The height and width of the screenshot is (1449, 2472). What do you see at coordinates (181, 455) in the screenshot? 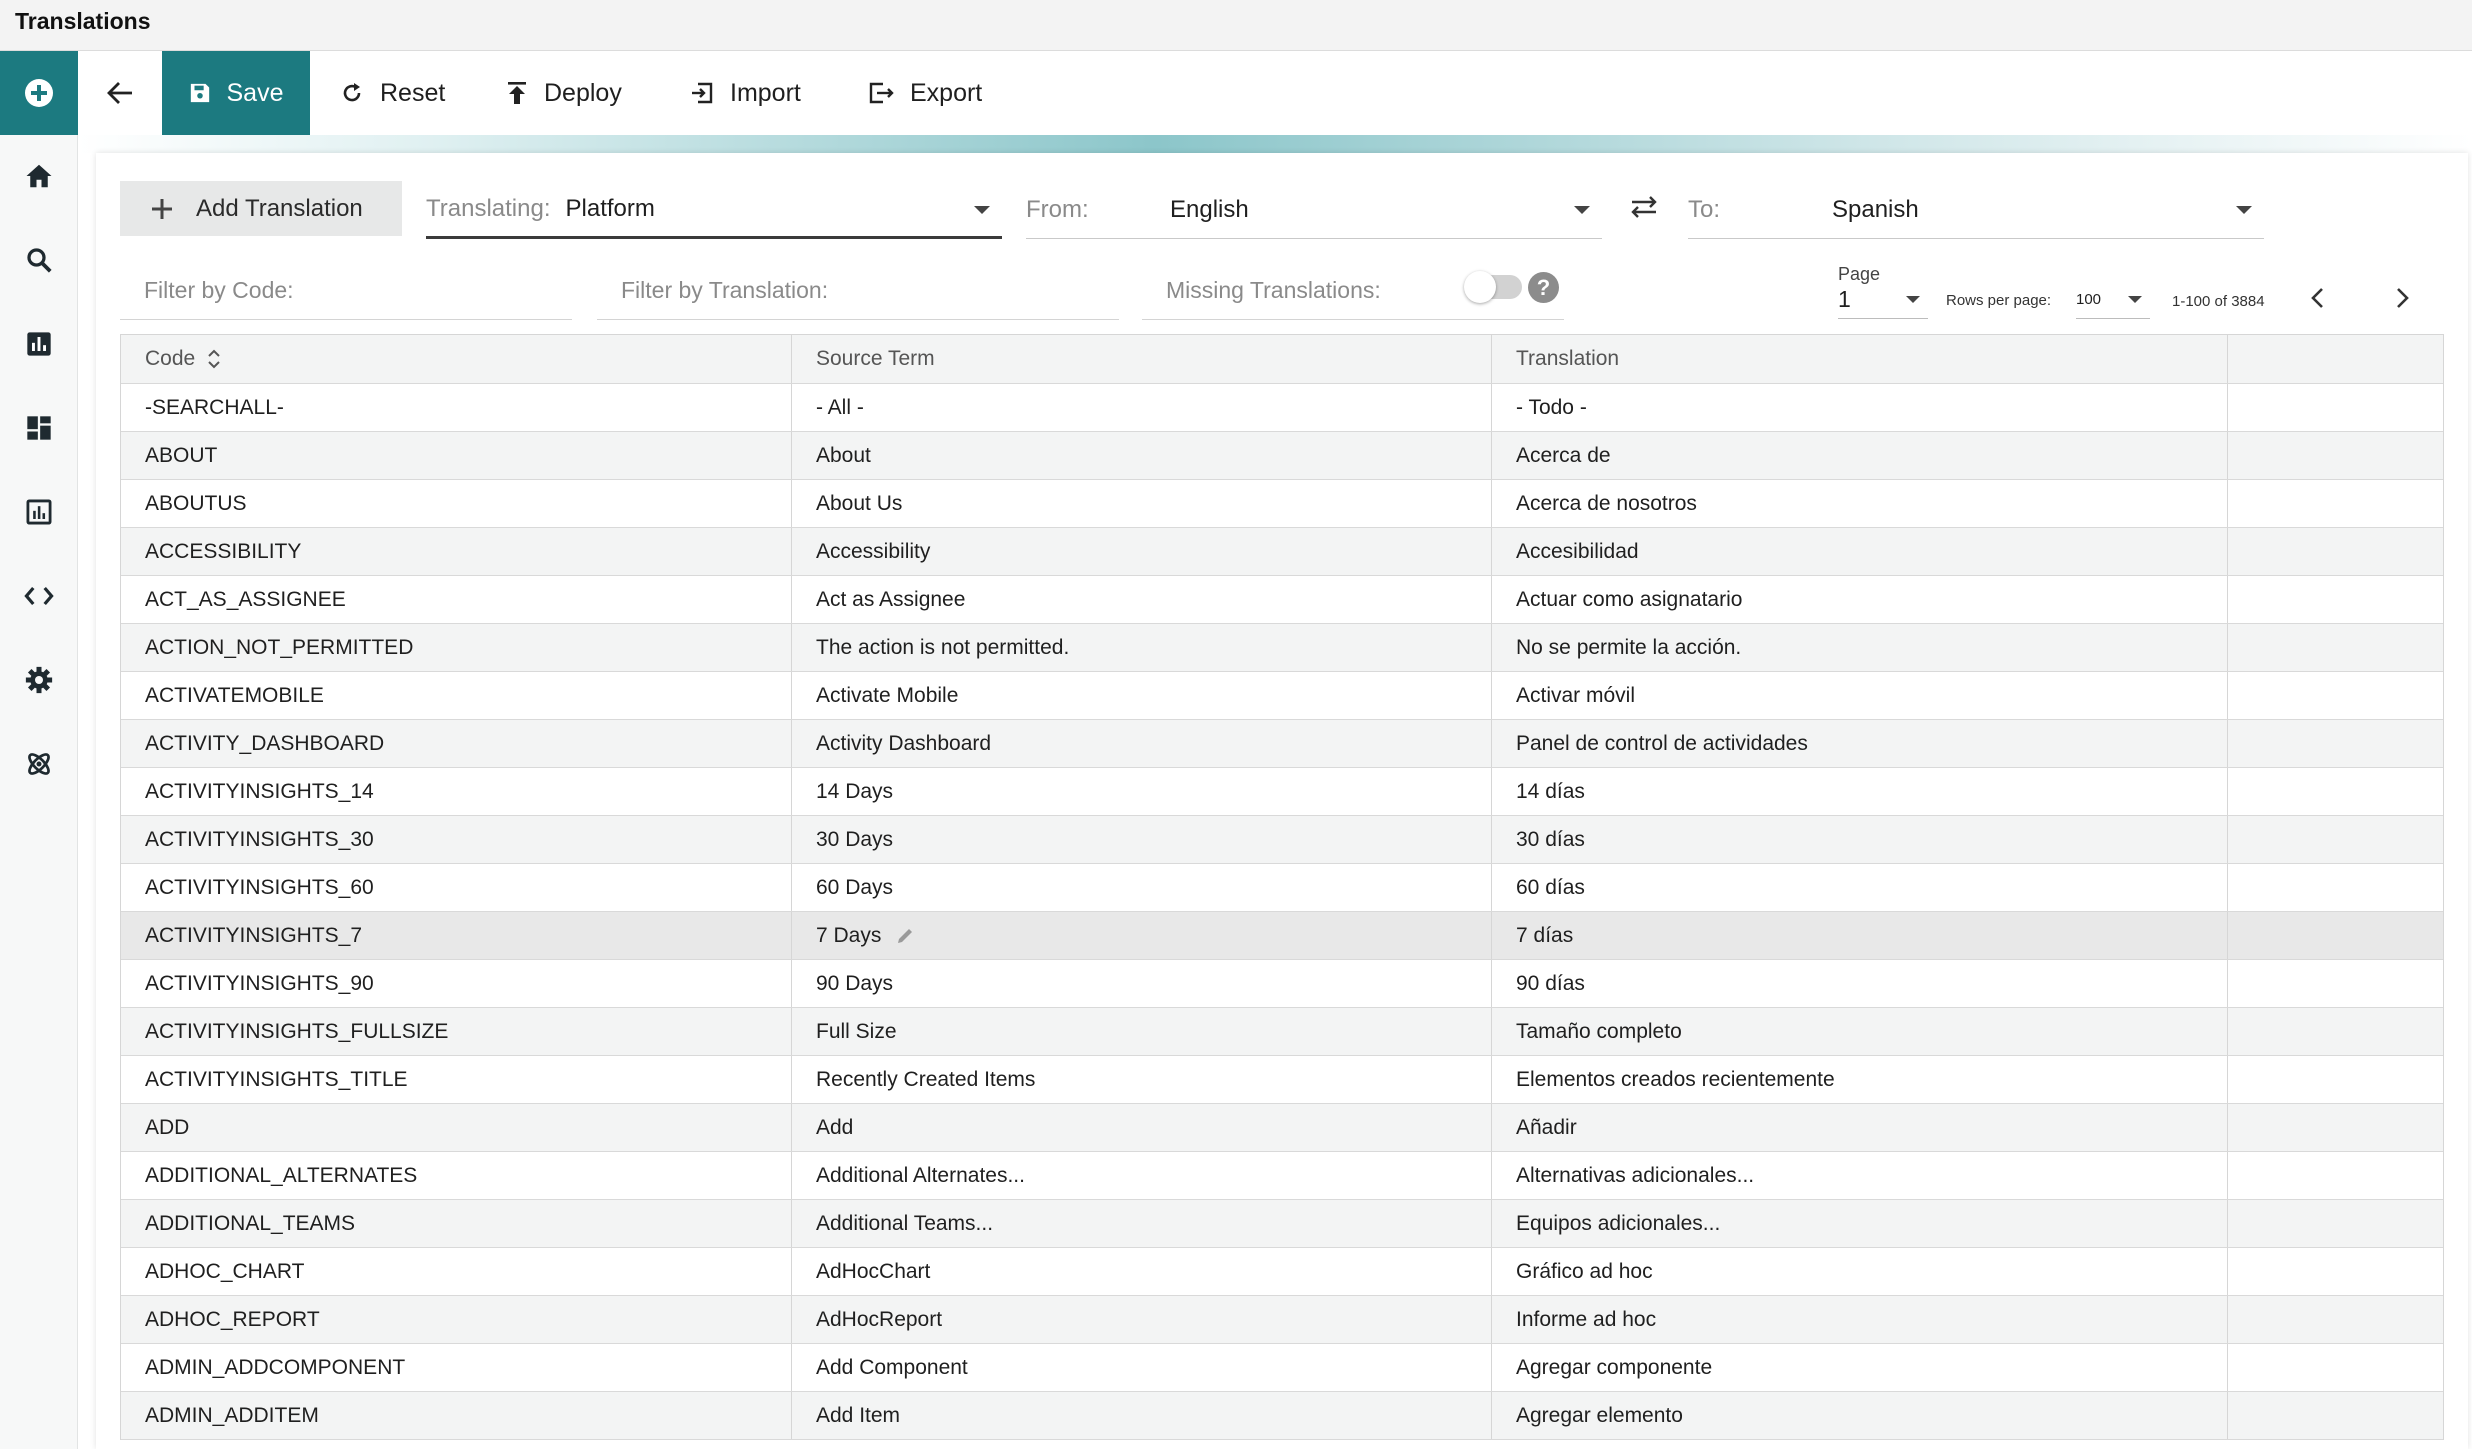
I see `code-text: ABOUT` at bounding box center [181, 455].